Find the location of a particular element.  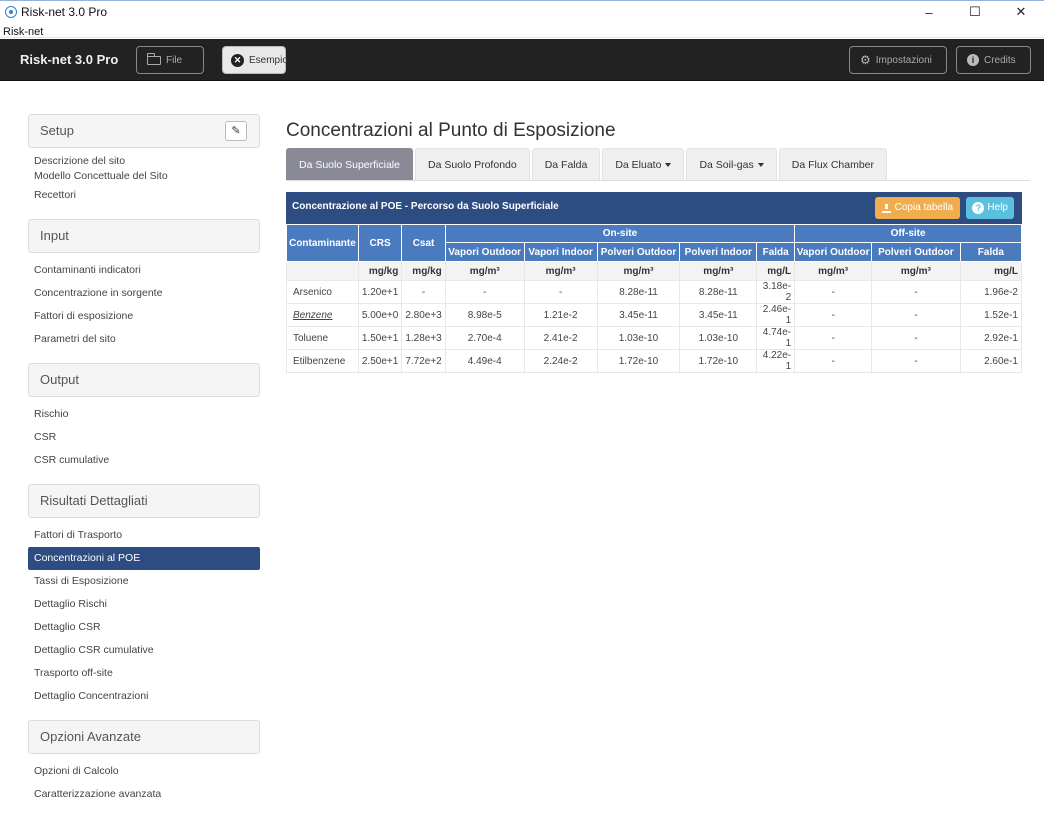

units-cell-empty is located at coordinates (322, 271).